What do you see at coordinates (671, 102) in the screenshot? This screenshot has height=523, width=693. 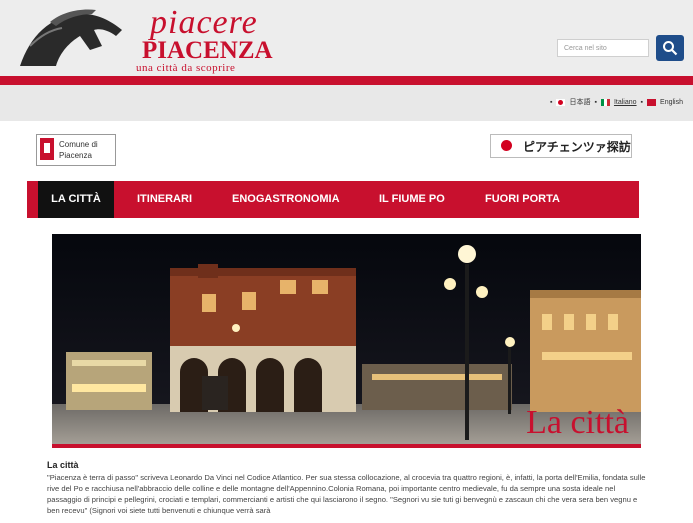 I see `lang-english-link: English` at bounding box center [671, 102].